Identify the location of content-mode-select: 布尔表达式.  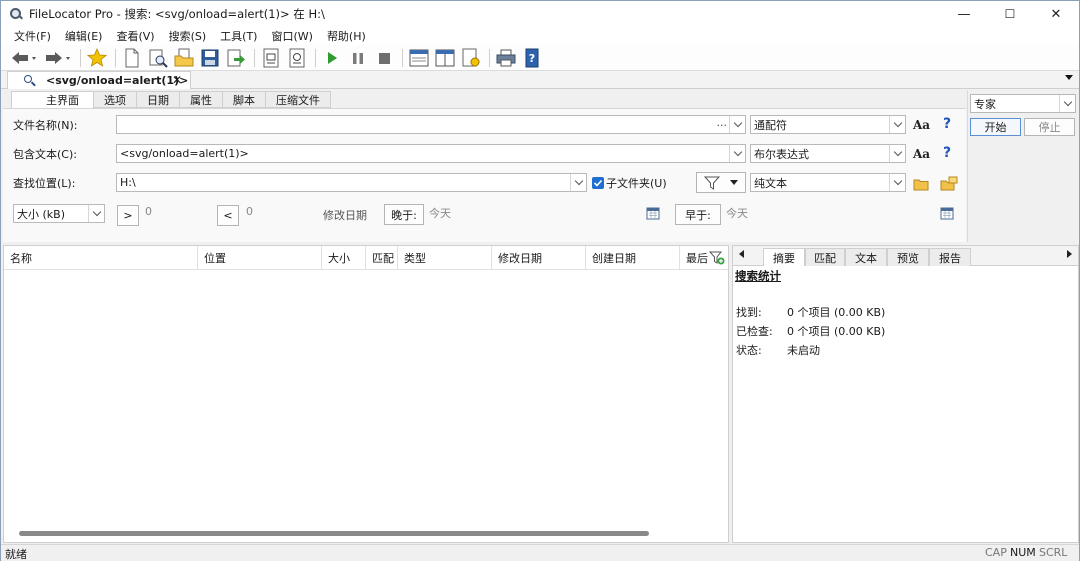
(828, 153).